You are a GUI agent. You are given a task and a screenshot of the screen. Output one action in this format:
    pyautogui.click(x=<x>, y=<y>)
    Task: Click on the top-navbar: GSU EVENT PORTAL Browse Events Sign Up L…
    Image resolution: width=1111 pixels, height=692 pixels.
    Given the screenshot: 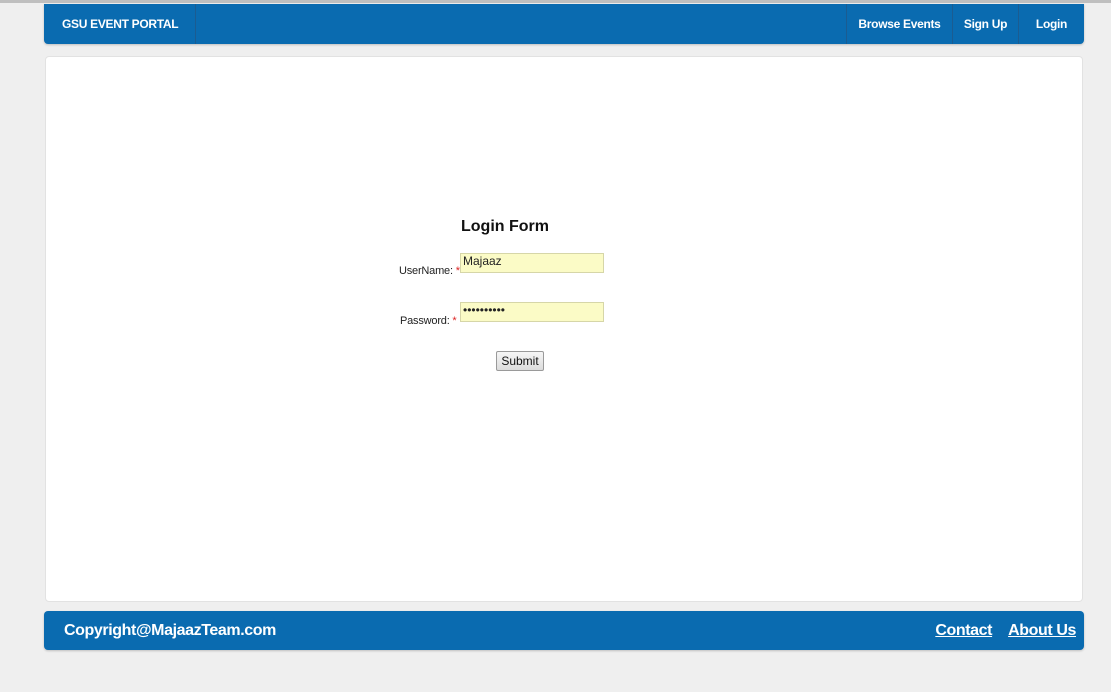 What is the action you would take?
    pyautogui.click(x=564, y=24)
    